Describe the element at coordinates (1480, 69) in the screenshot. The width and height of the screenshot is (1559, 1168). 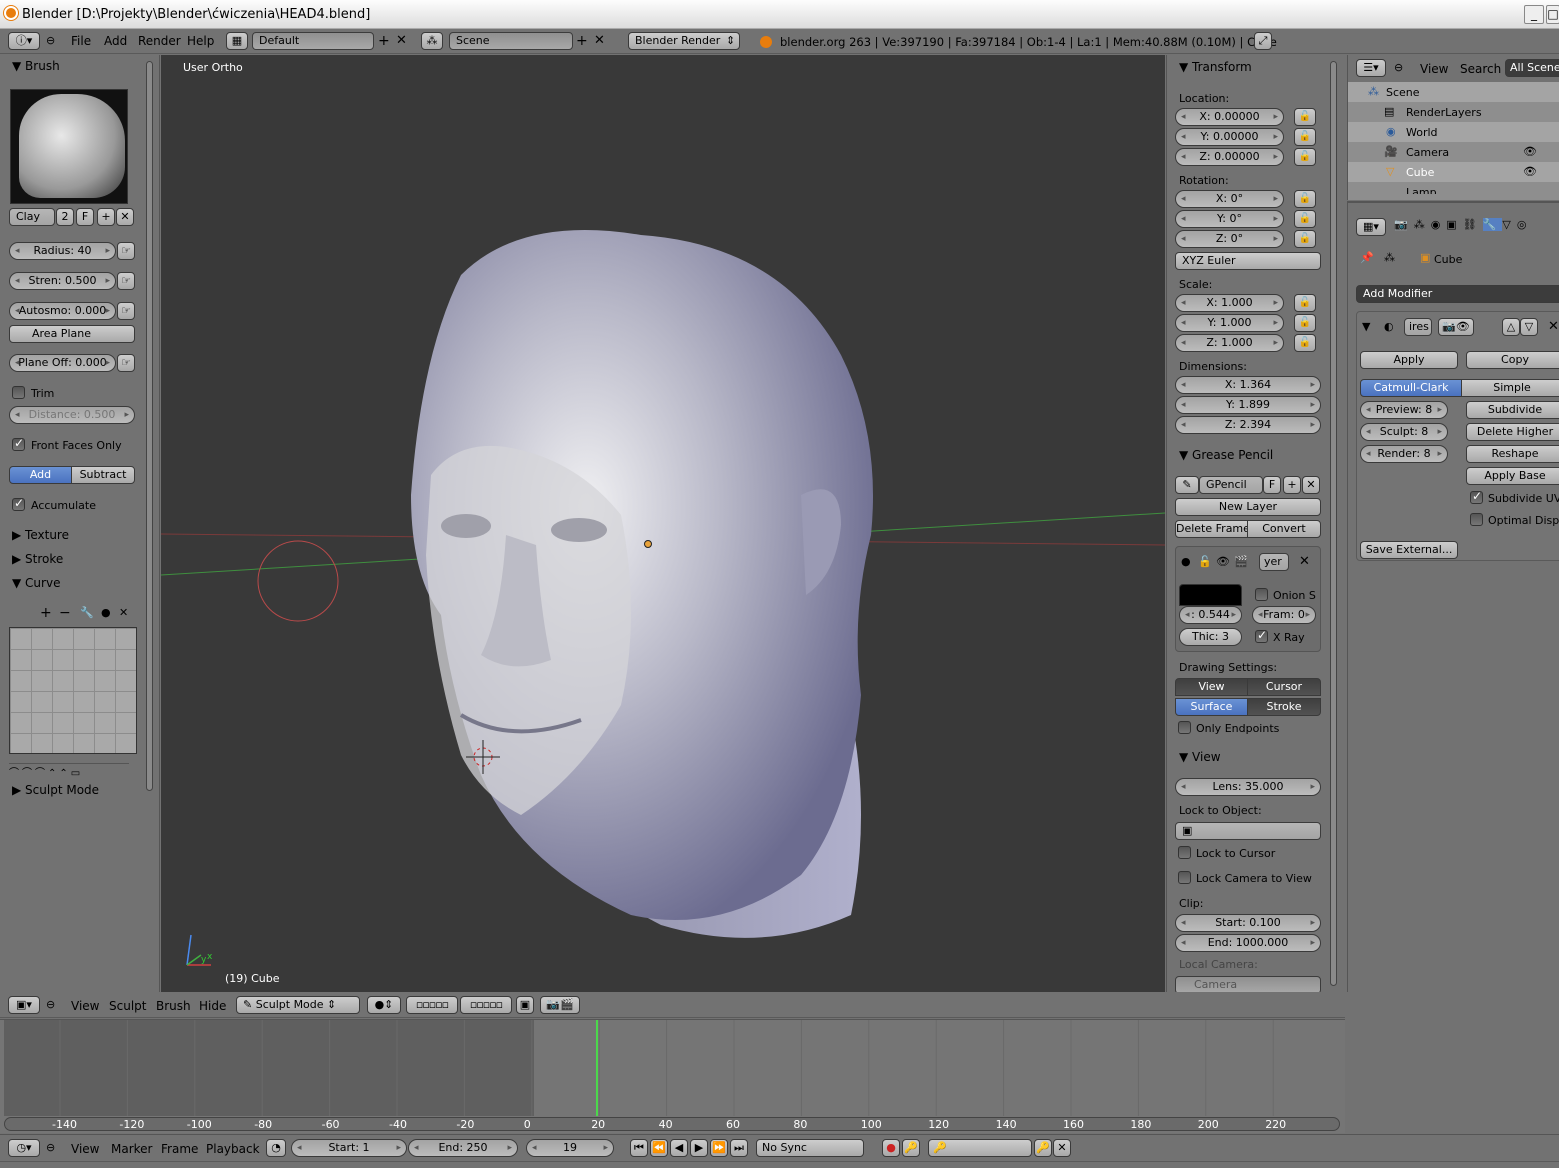
I see `outliner-menu-search: Search` at that location.